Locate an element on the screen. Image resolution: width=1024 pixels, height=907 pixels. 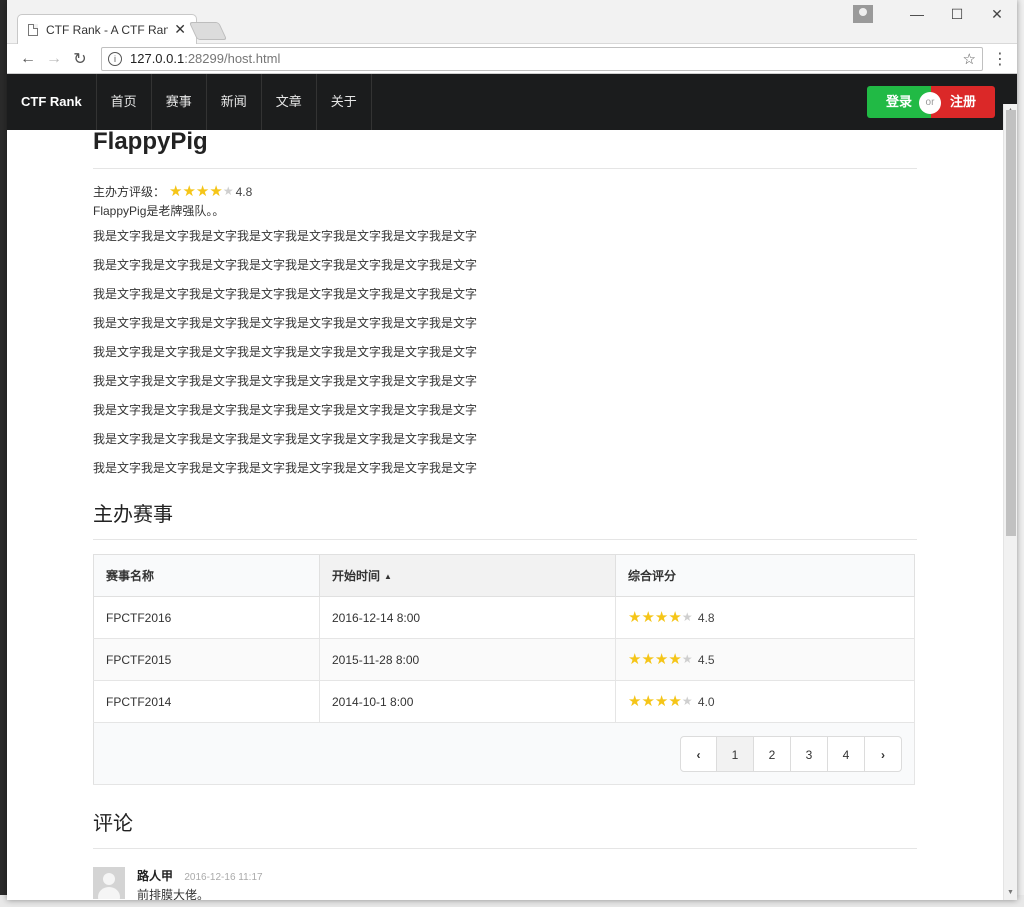
nav-item-articles: 文章 is located at coordinates (289, 102).